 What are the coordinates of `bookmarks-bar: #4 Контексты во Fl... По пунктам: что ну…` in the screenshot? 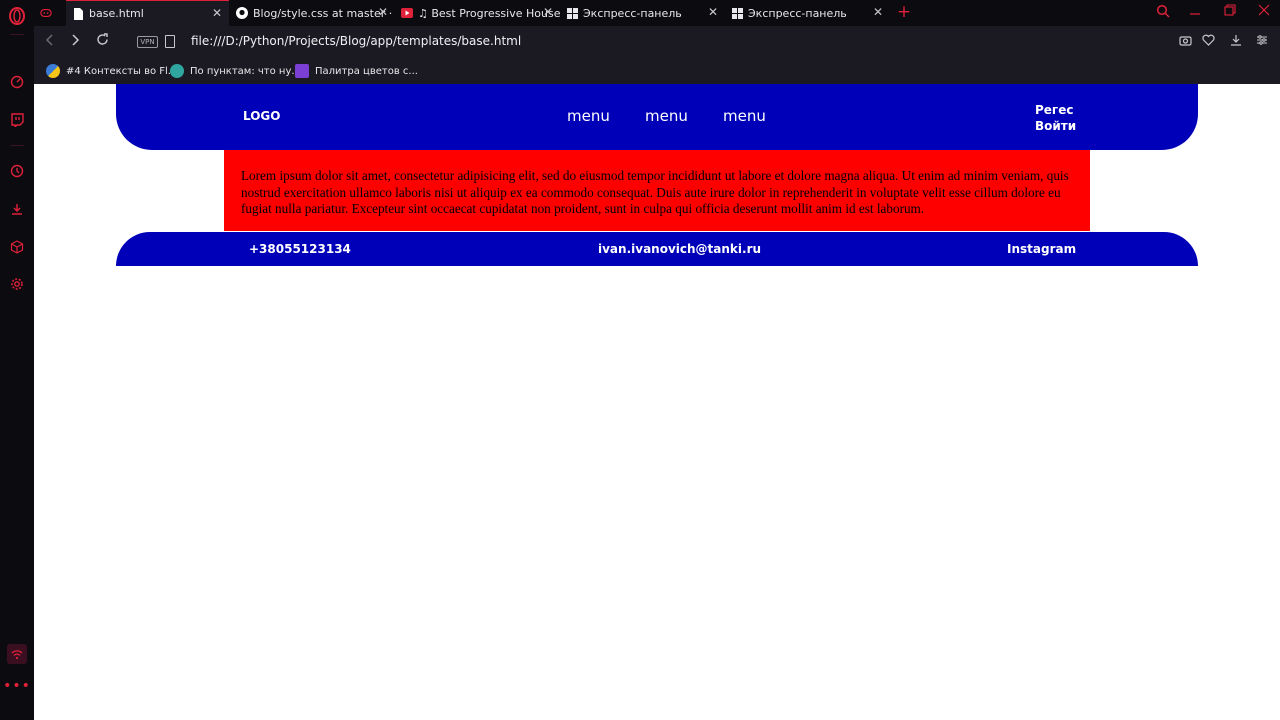 It's located at (657, 71).